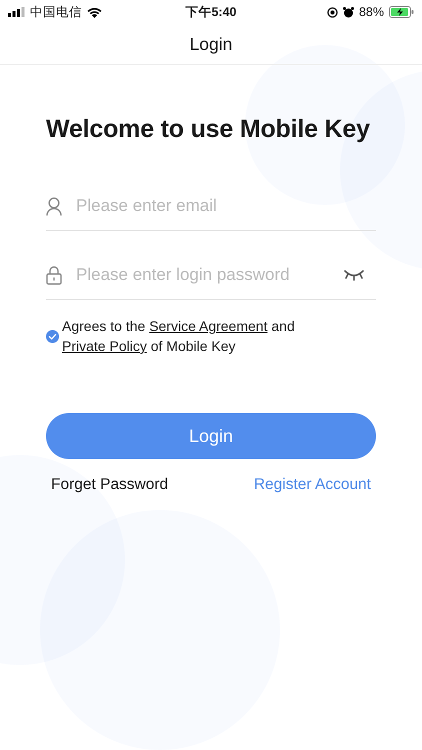 This screenshot has height=750, width=422. I want to click on alarm-icon, so click(348, 12).